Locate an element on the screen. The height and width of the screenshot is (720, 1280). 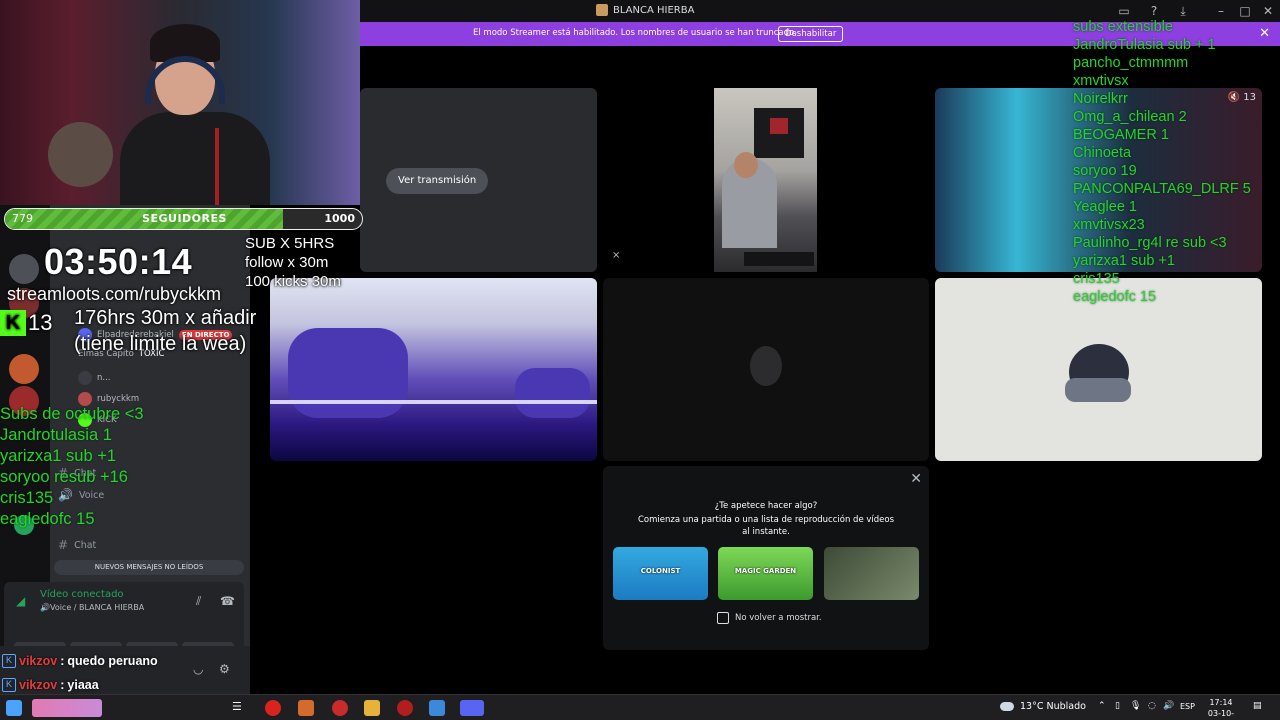
chevron-up-icon: ⌃ is located at coordinates (1102, 706).